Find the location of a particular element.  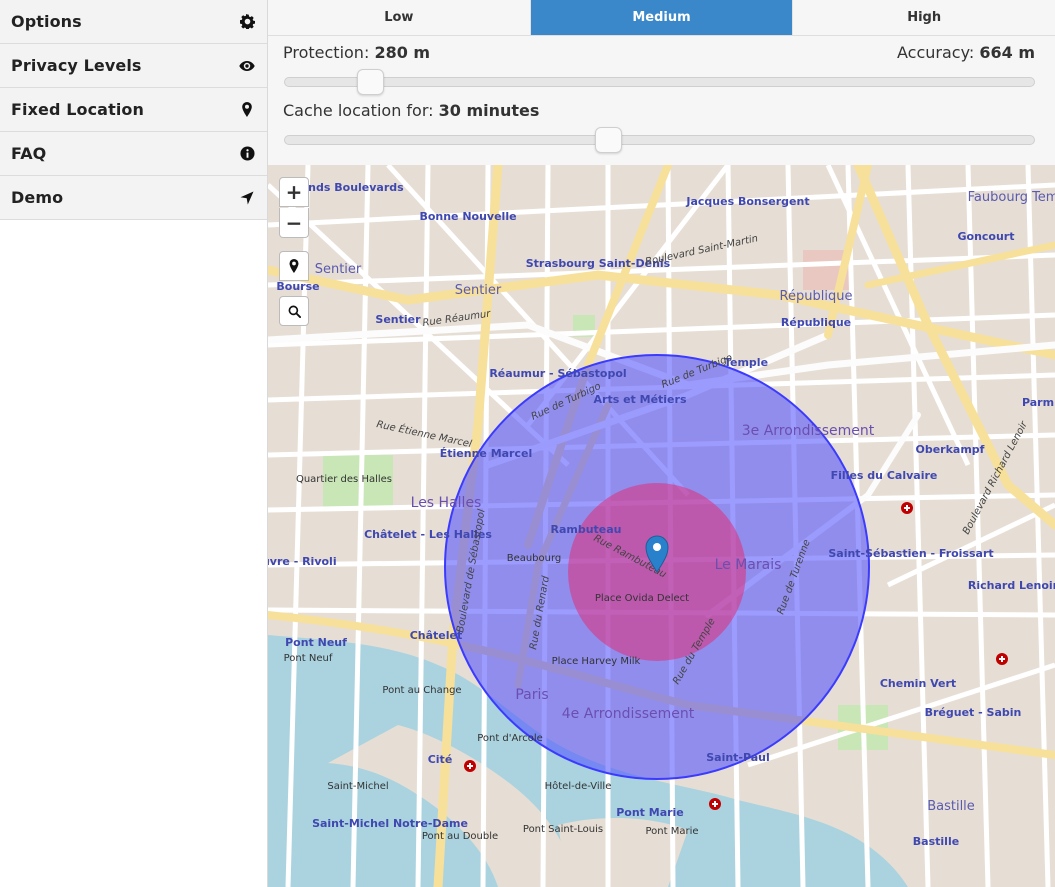

tab-medium: Medium is located at coordinates (662, 17).